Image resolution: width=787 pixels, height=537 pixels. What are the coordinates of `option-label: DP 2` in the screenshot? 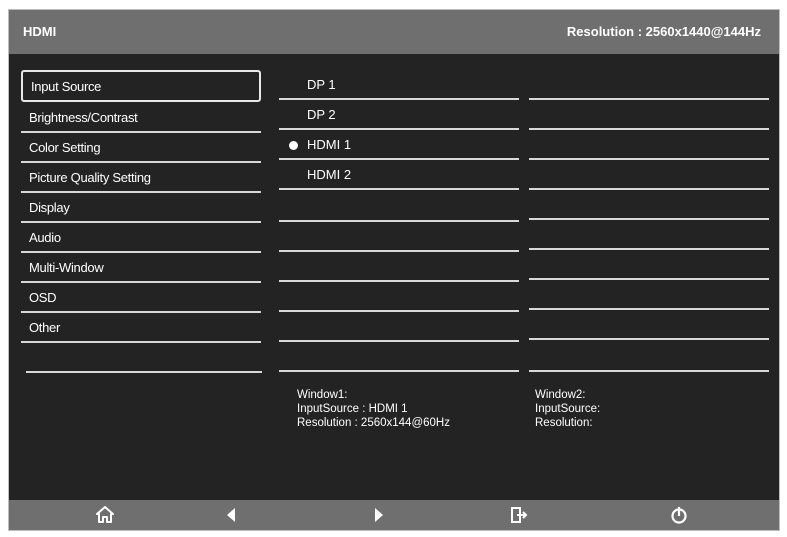 It's located at (321, 114).